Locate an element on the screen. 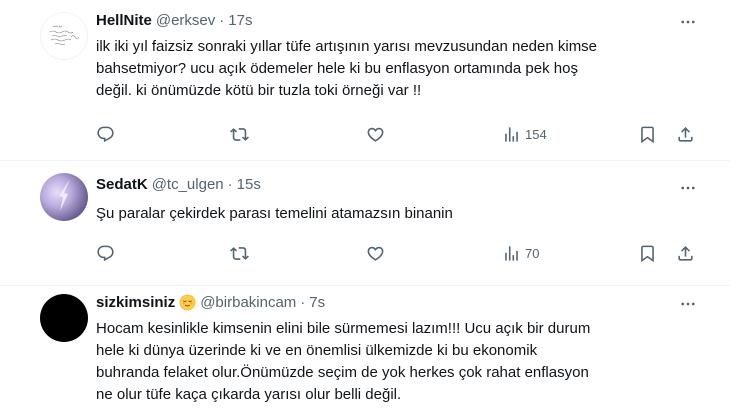 The width and height of the screenshot is (730, 420). tweet-header: sizkimsiniz @birbakincam · 7s is located at coordinates (210, 302).